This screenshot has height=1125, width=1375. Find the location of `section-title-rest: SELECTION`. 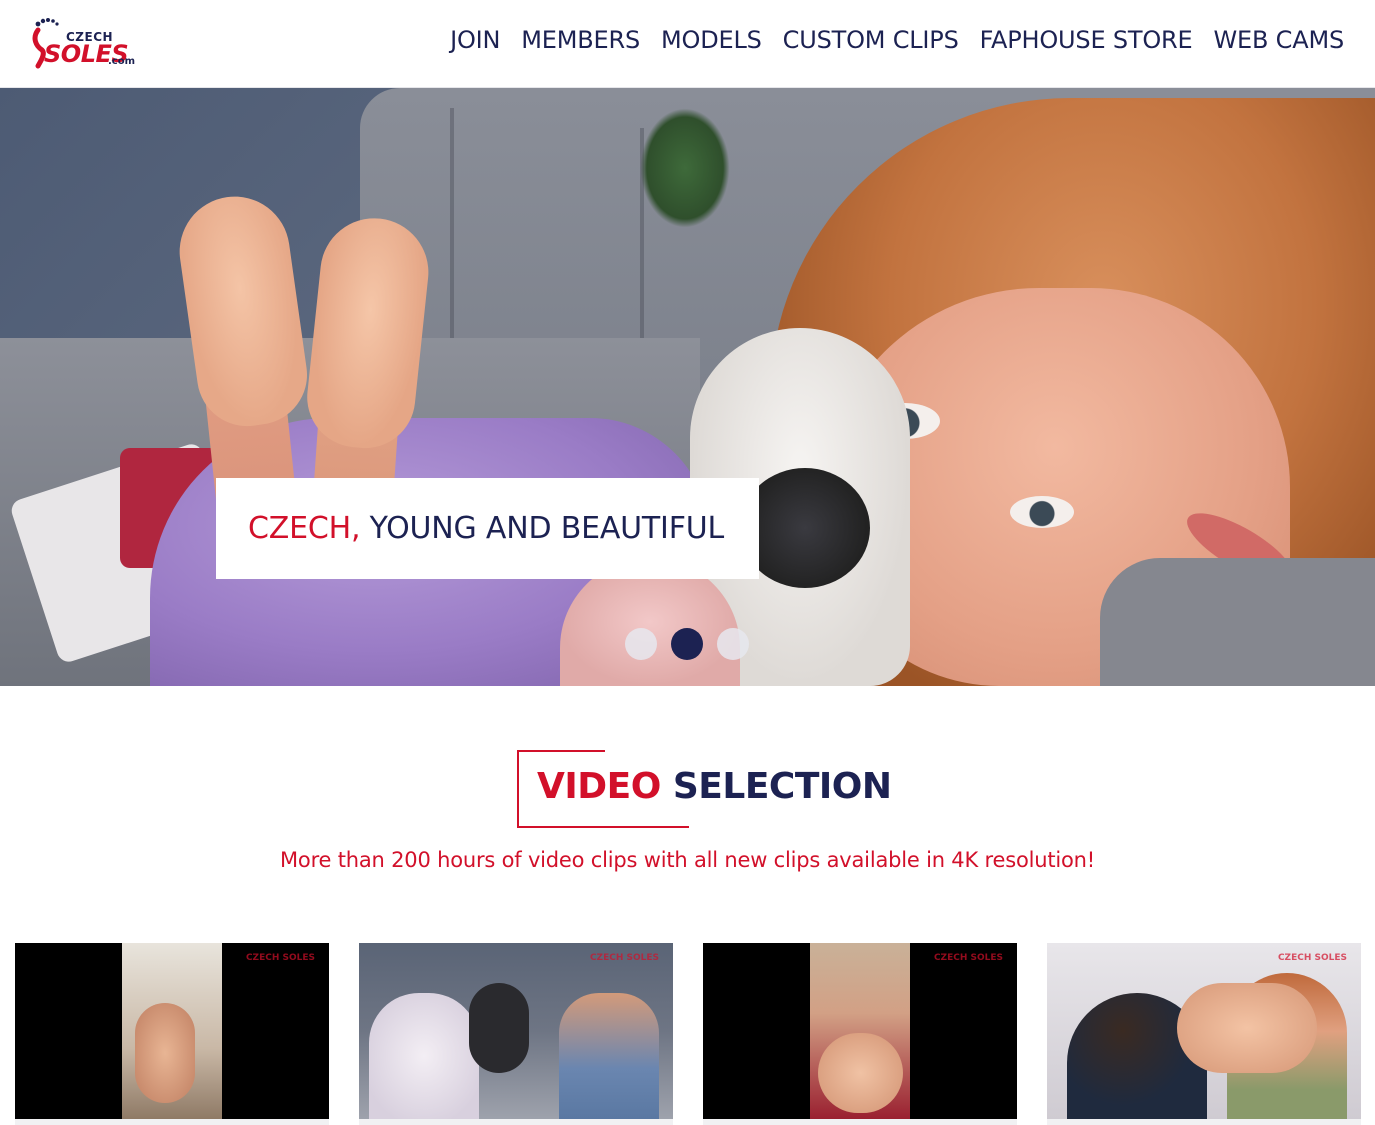

section-title-rest: SELECTION is located at coordinates (776, 786).